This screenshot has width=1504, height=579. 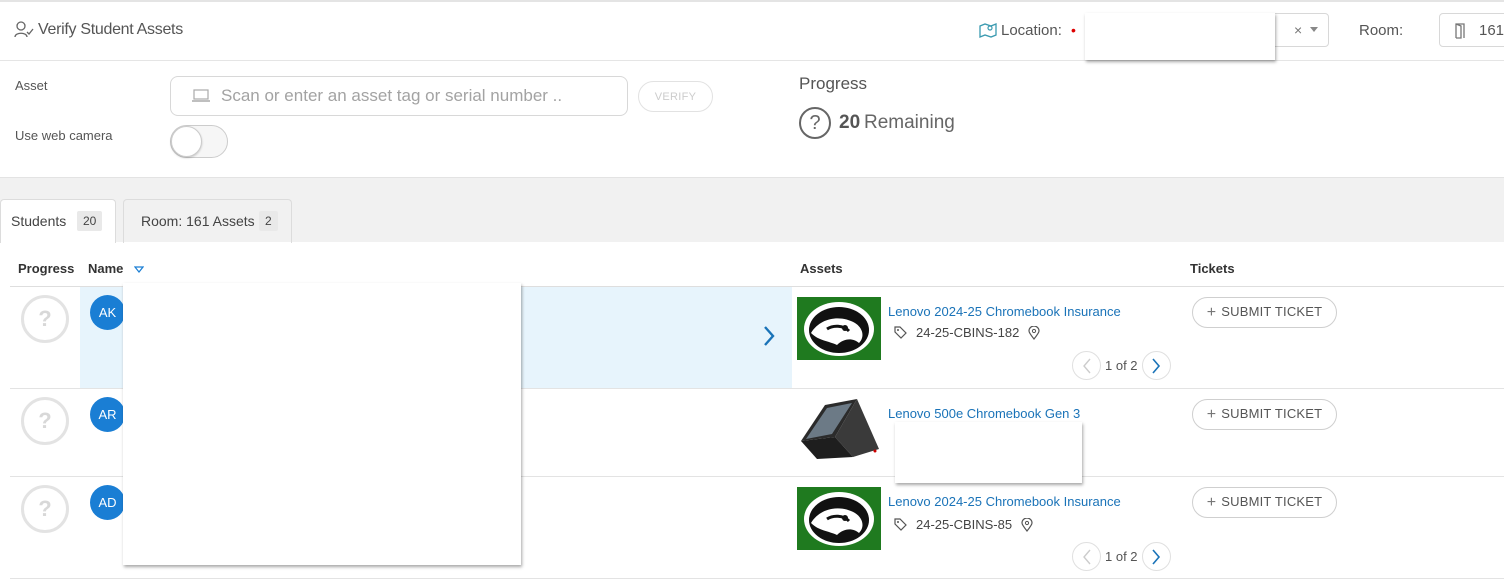 I want to click on redacted-asset-details, so click(x=988, y=452).